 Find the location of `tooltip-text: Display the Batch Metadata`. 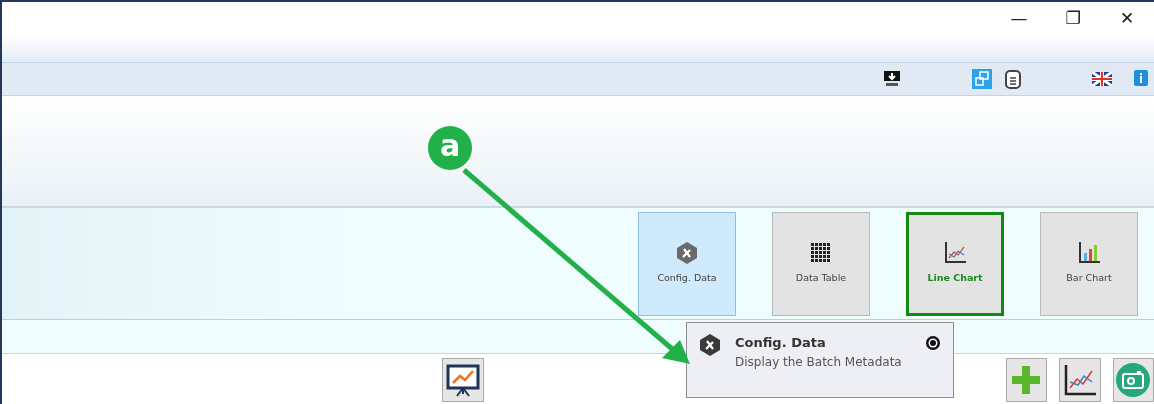

tooltip-text: Display the Batch Metadata is located at coordinates (819, 362).